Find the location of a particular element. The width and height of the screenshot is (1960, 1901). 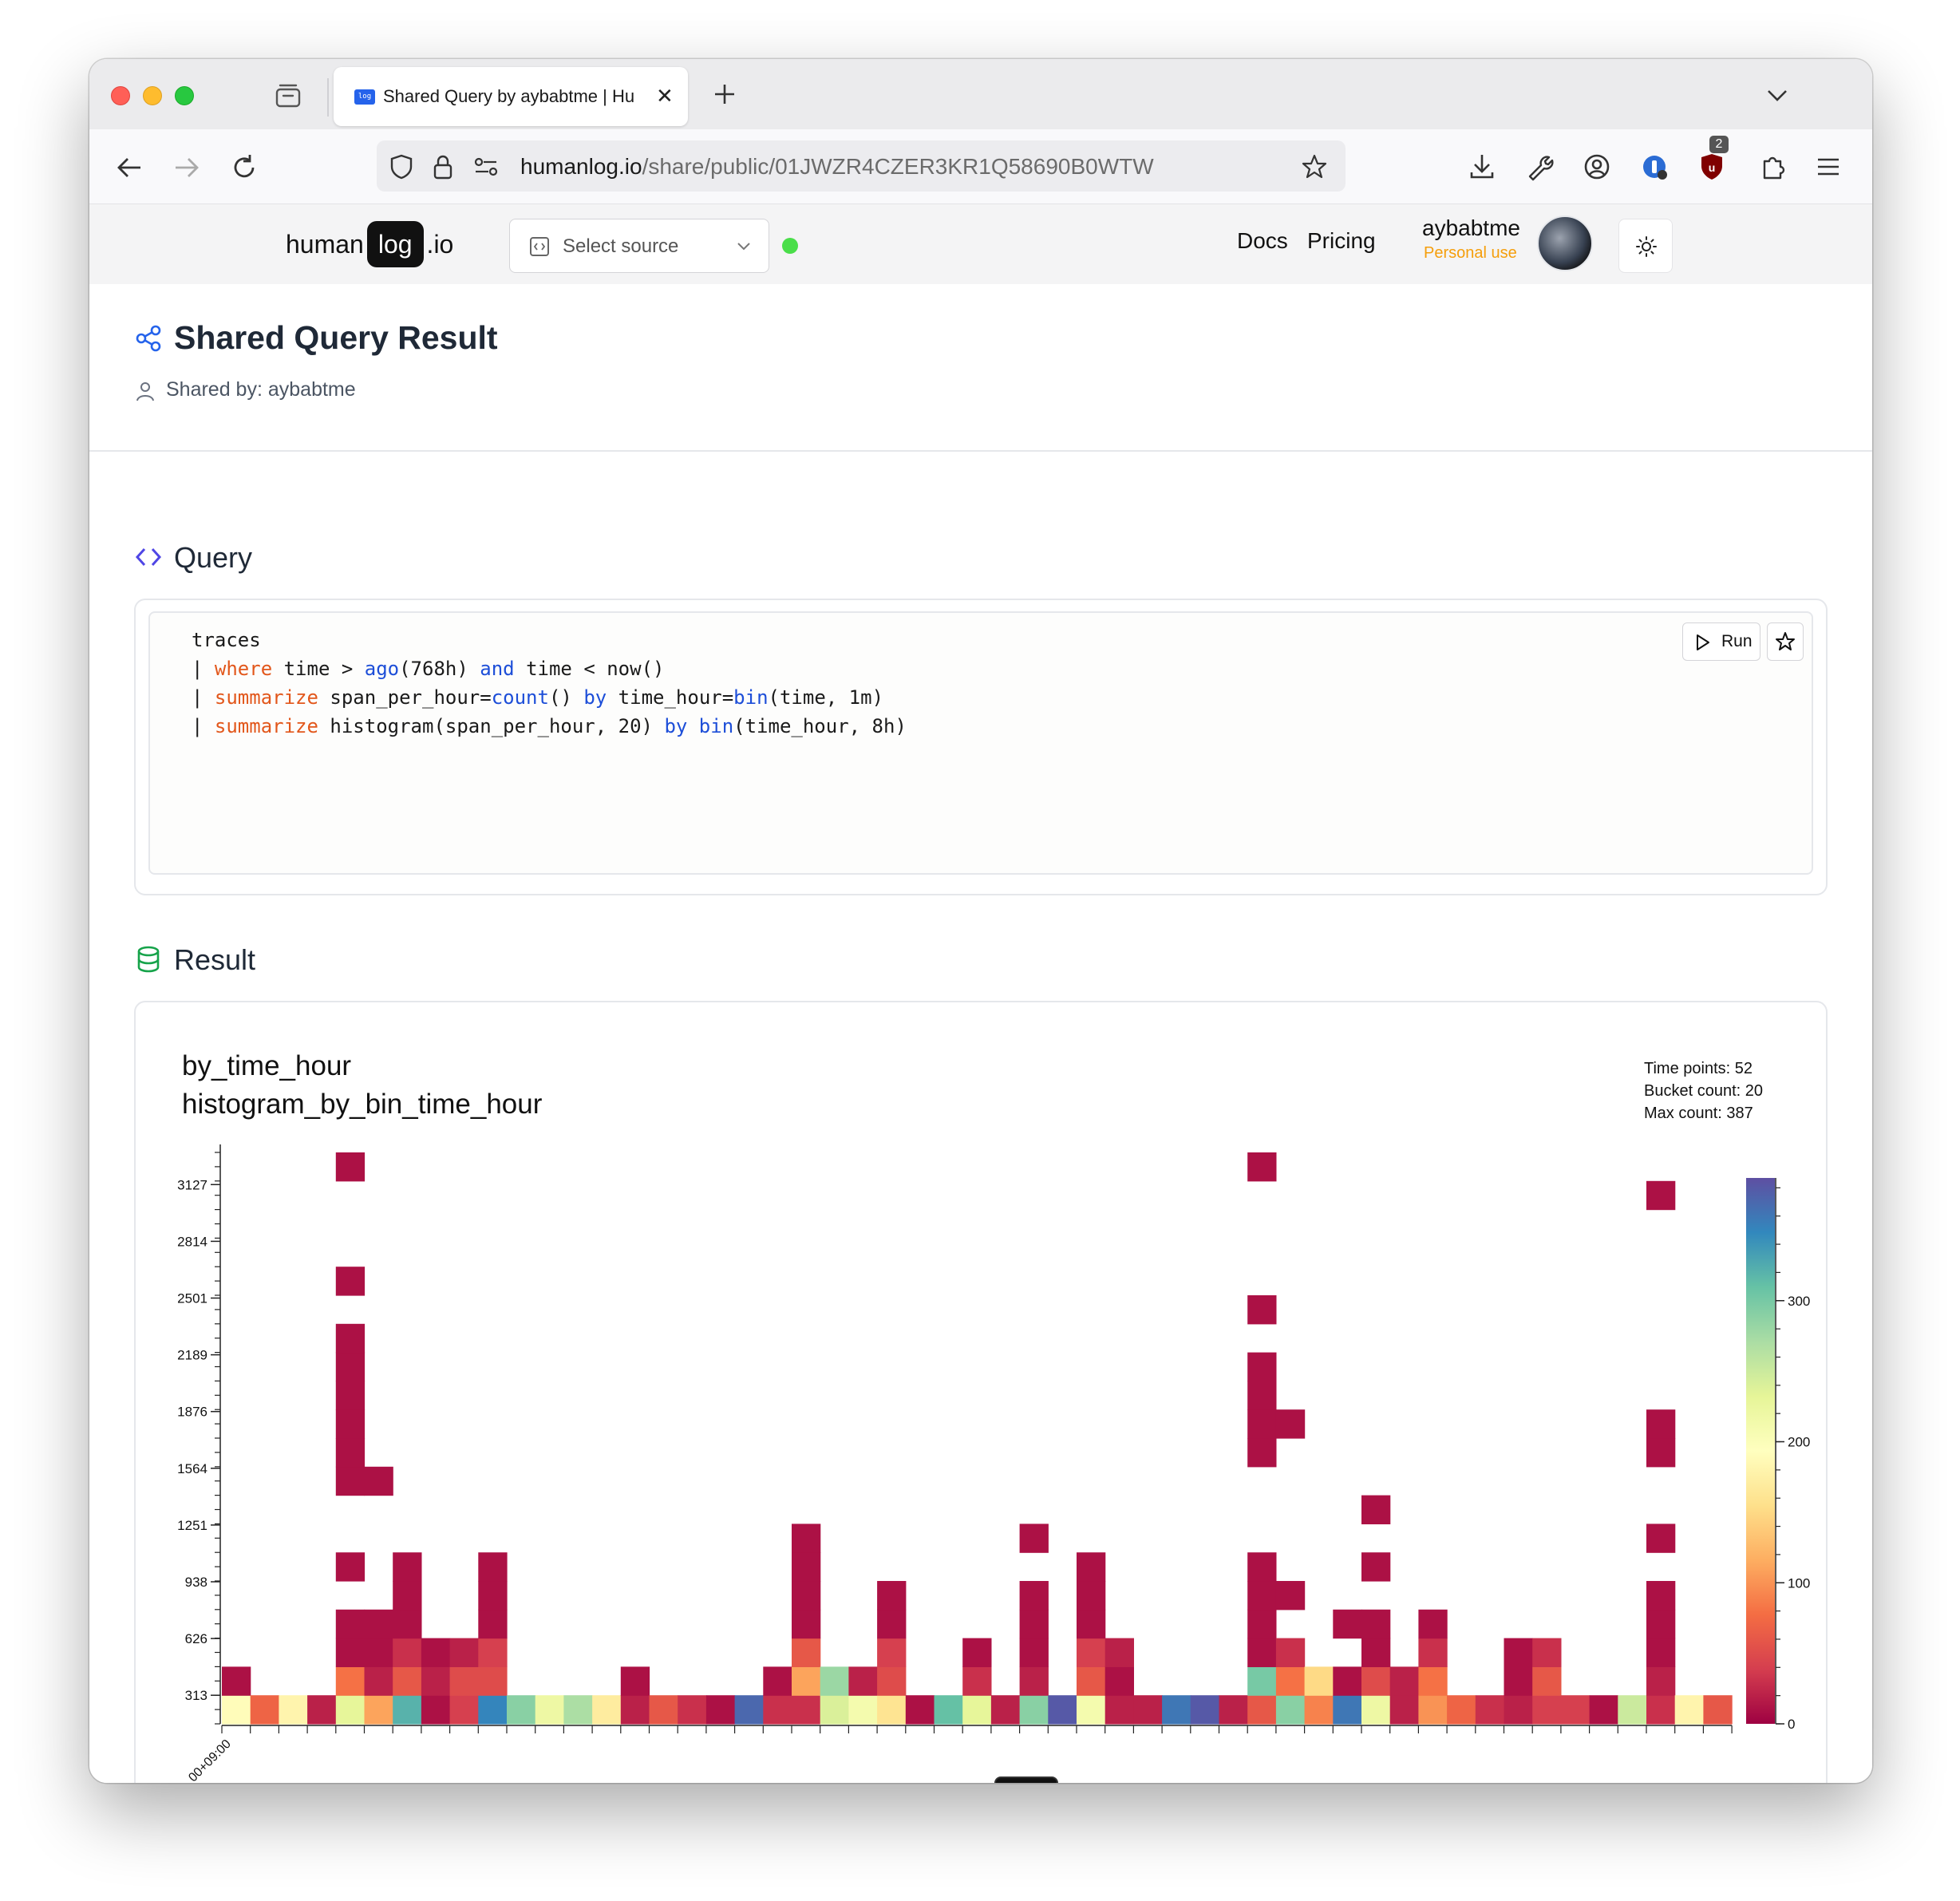

downloads-icon is located at coordinates (1482, 167).